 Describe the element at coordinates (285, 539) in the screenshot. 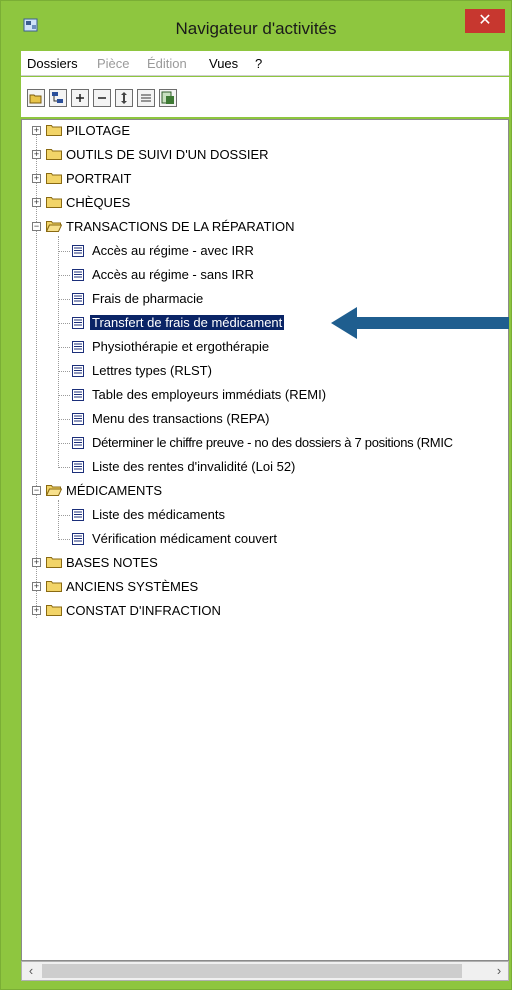

I see `tree-leaf: Vérification médicament couvert` at that location.